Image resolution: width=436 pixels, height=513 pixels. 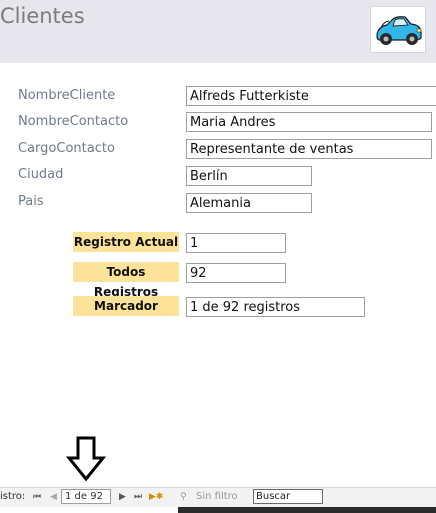 What do you see at coordinates (138, 497) in the screenshot?
I see `last-record-icon: ⏭` at bounding box center [138, 497].